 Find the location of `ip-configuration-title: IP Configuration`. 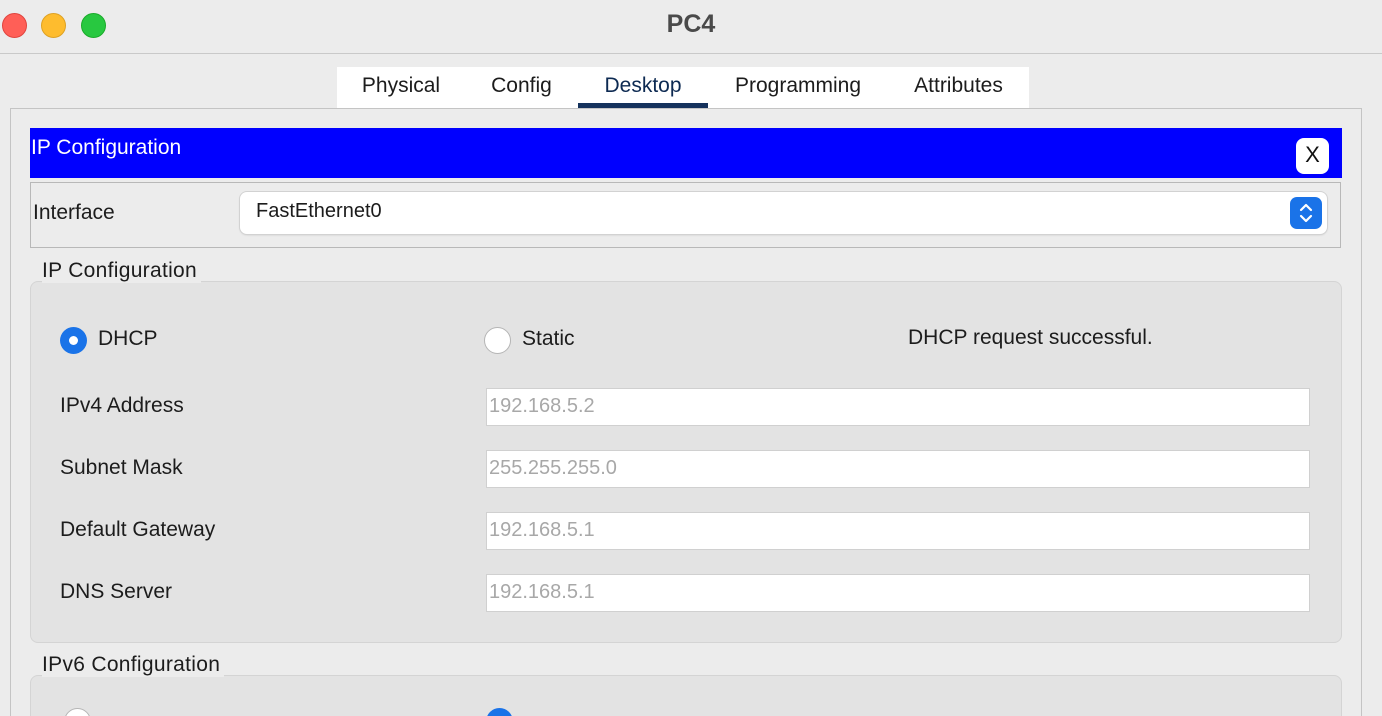

ip-configuration-title: IP Configuration is located at coordinates (106, 147).